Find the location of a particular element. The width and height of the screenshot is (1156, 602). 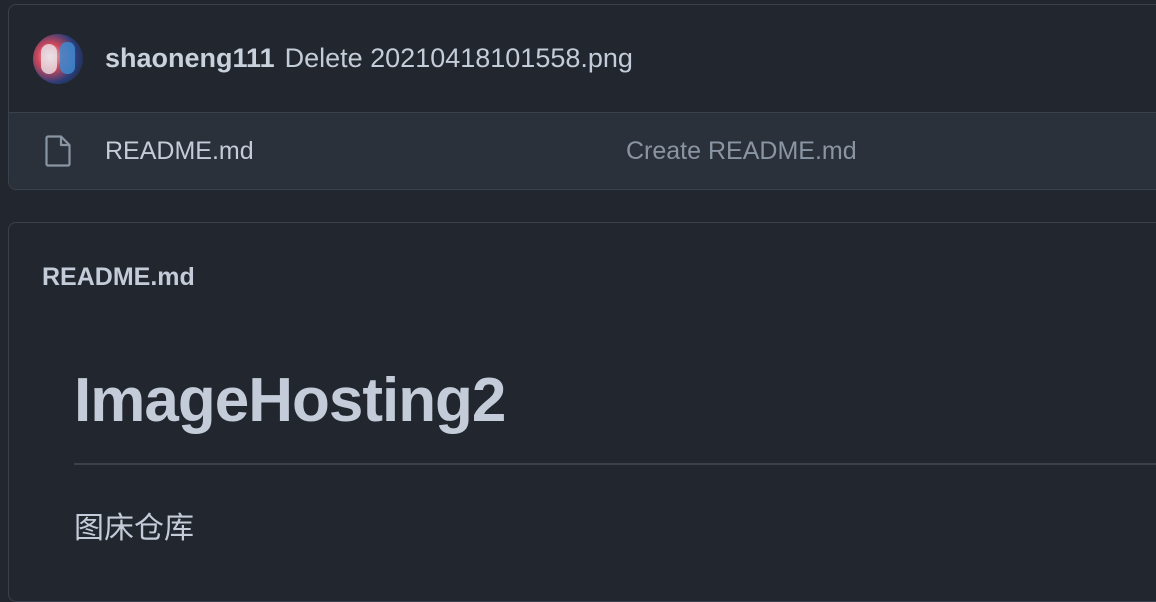

file-icon is located at coordinates (58, 151).